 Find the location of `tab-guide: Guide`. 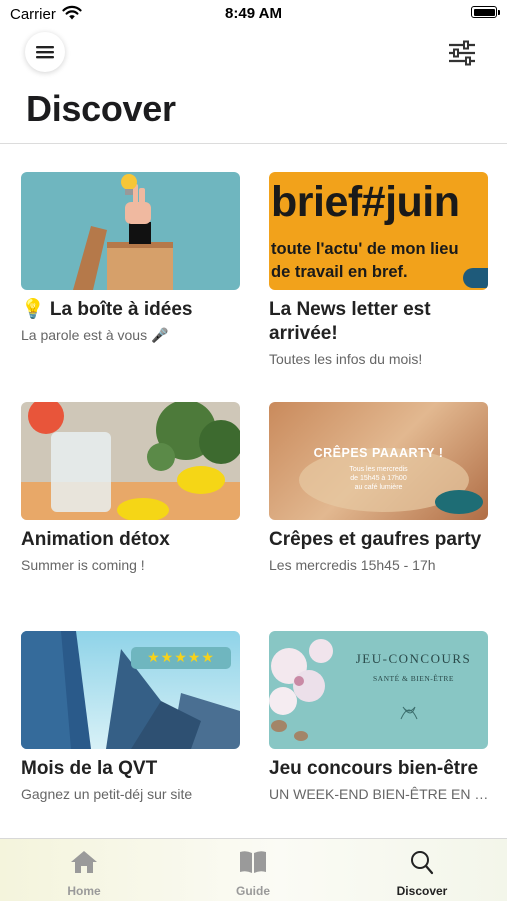

tab-guide: Guide is located at coordinates (253, 870).